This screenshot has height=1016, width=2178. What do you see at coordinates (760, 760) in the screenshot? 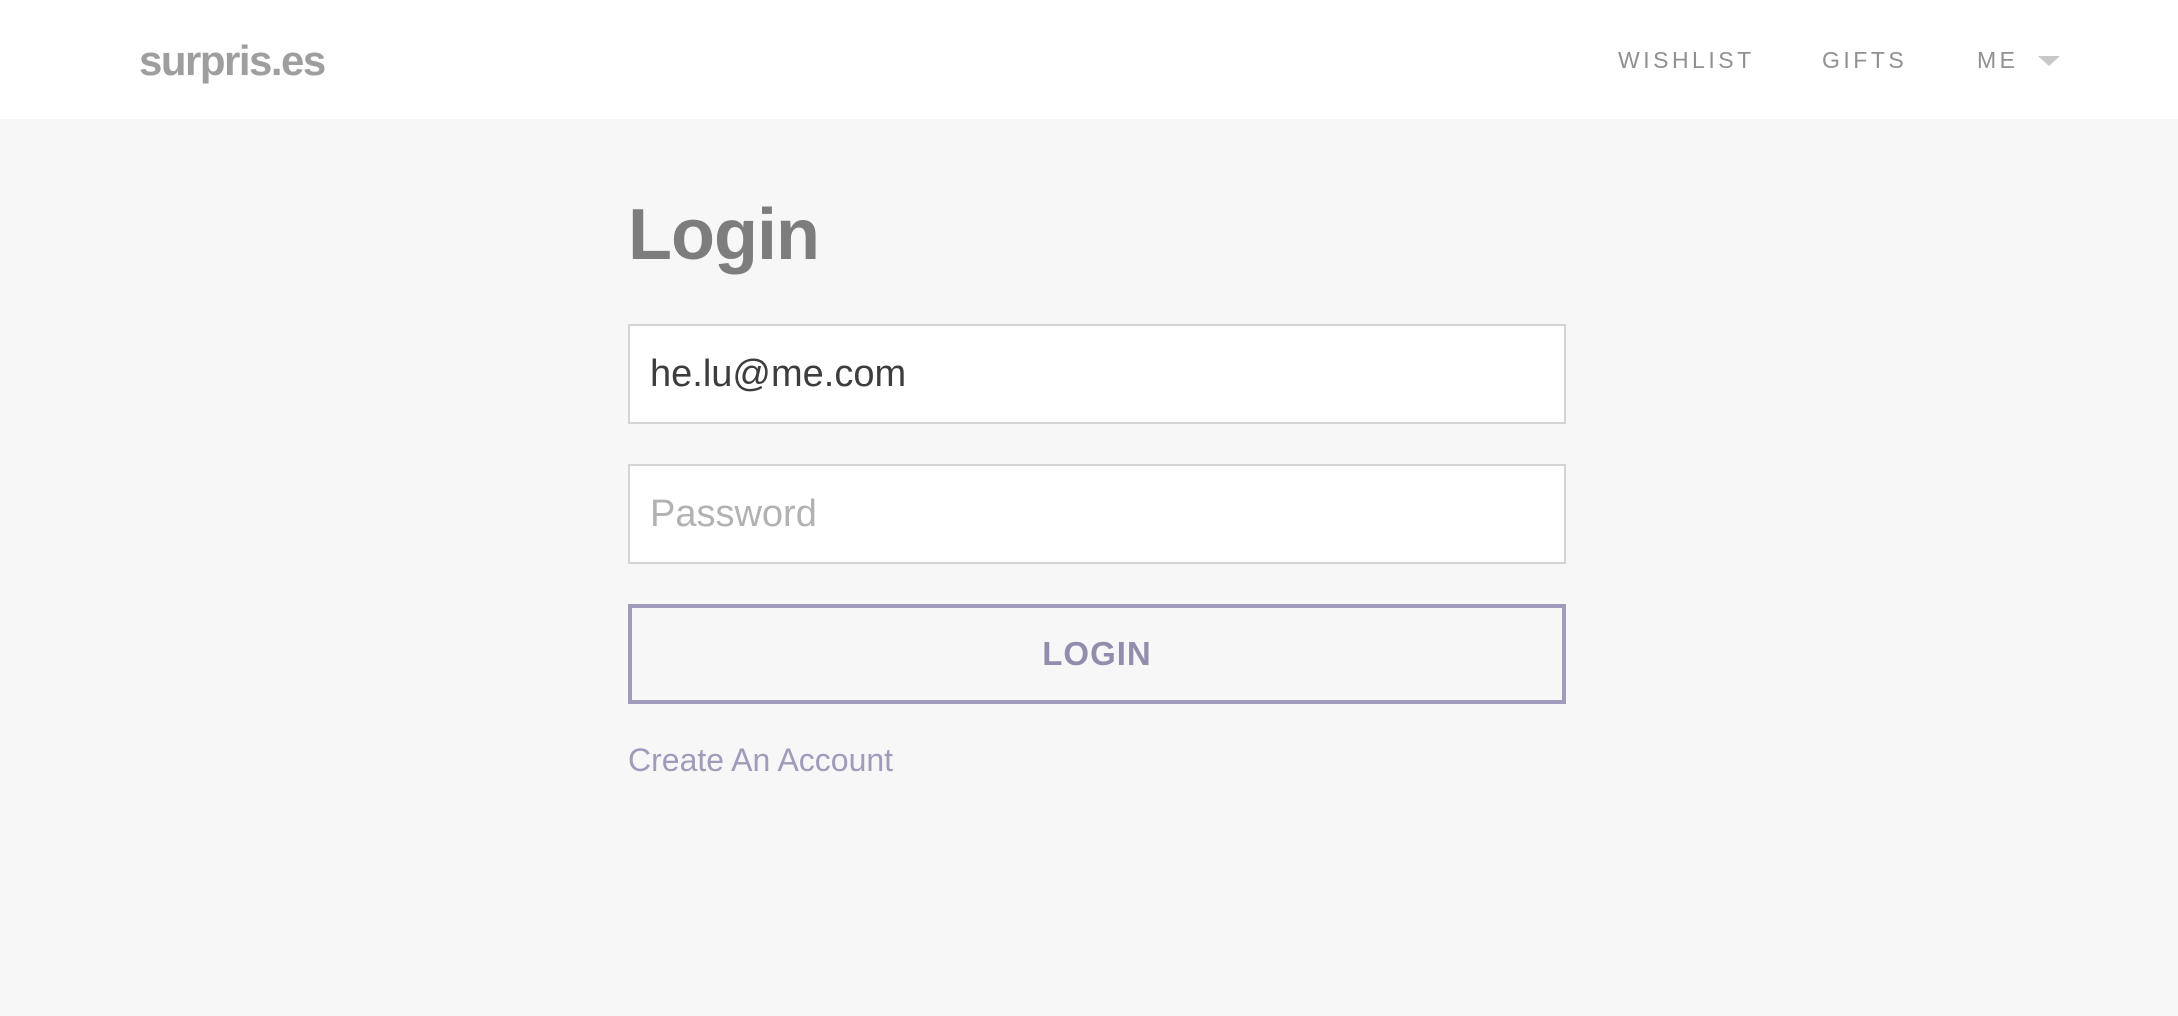
I see `create-account-link: Create An Account` at bounding box center [760, 760].